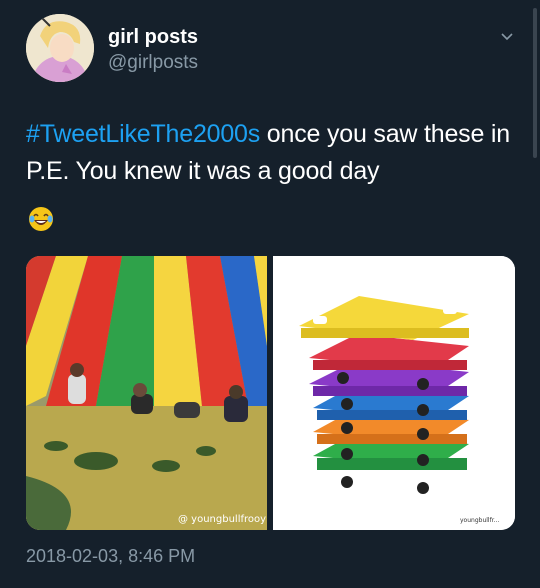 The image size is (540, 588). Describe the element at coordinates (153, 37) in the screenshot. I see `display-name: girl posts` at that location.